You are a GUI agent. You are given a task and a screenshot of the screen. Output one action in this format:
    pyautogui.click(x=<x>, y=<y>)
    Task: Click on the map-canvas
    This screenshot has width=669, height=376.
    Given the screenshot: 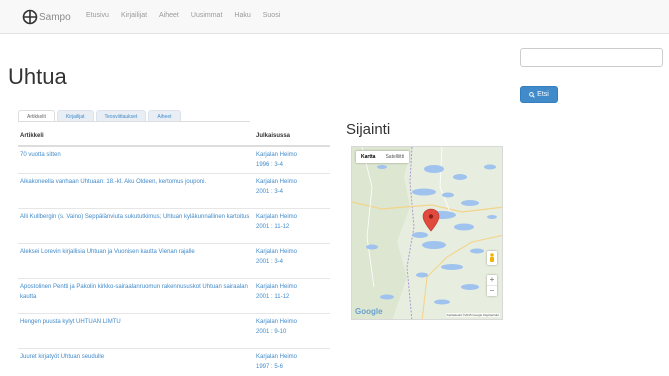 What is the action you would take?
    pyautogui.click(x=427, y=233)
    